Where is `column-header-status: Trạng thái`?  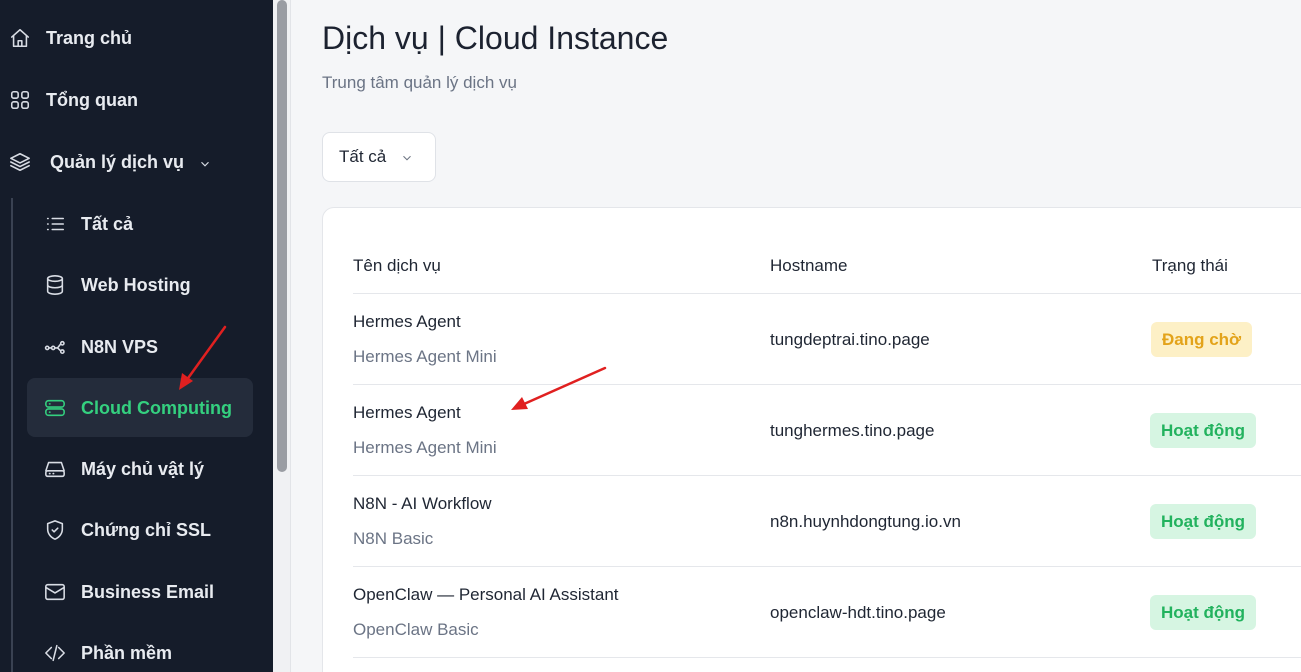 column-header-status: Trạng thái is located at coordinates (1190, 266).